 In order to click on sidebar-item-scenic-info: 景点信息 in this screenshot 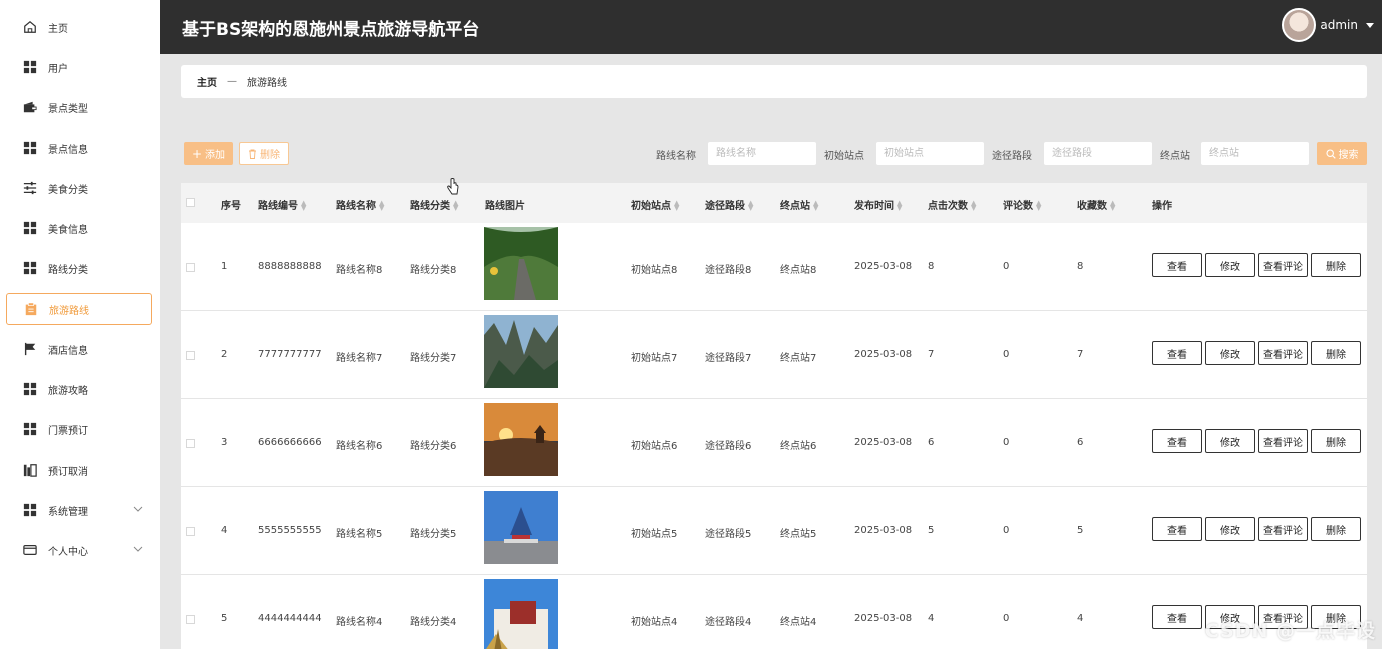, I will do `click(79, 148)`.